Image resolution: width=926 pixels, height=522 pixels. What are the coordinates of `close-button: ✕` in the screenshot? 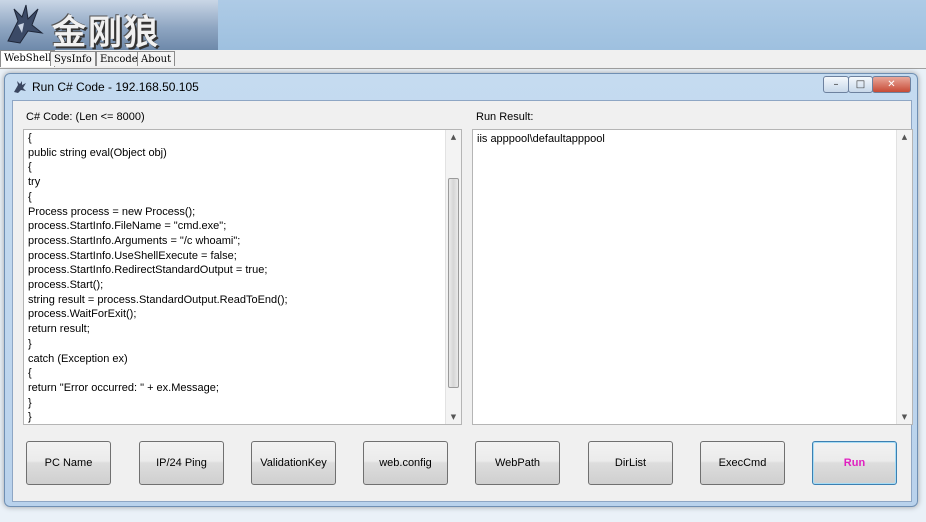 It's located at (891, 84).